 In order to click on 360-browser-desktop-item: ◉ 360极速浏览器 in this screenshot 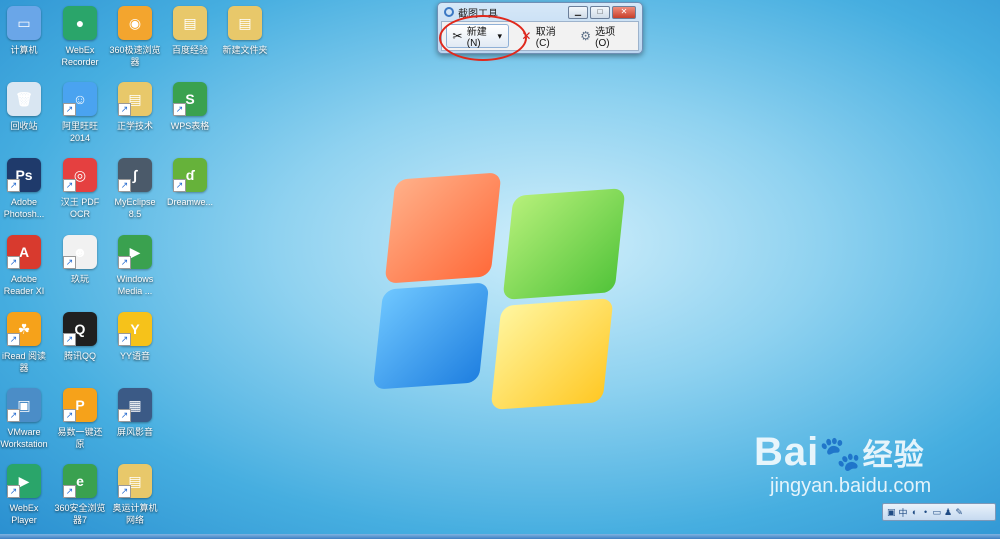, I will do `click(135, 38)`.